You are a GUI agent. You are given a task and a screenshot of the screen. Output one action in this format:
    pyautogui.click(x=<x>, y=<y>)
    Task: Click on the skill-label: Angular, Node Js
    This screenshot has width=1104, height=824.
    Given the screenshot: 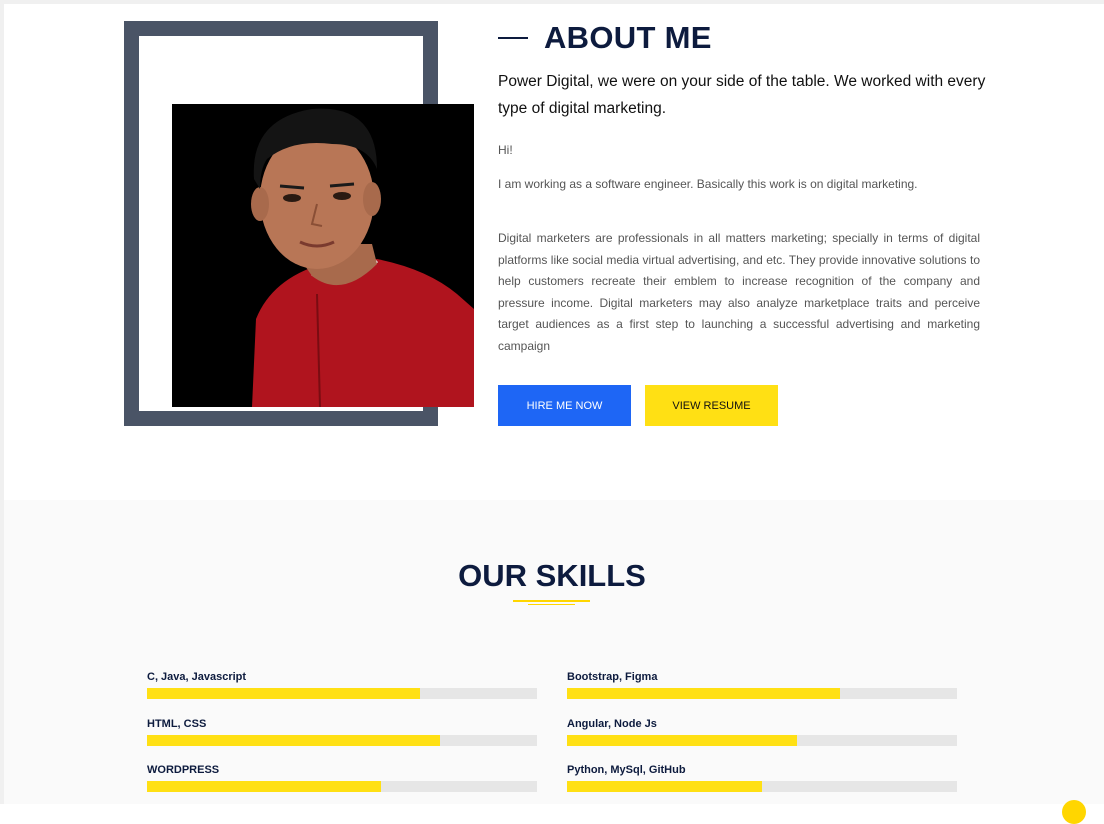 What is the action you would take?
    pyautogui.click(x=612, y=724)
    